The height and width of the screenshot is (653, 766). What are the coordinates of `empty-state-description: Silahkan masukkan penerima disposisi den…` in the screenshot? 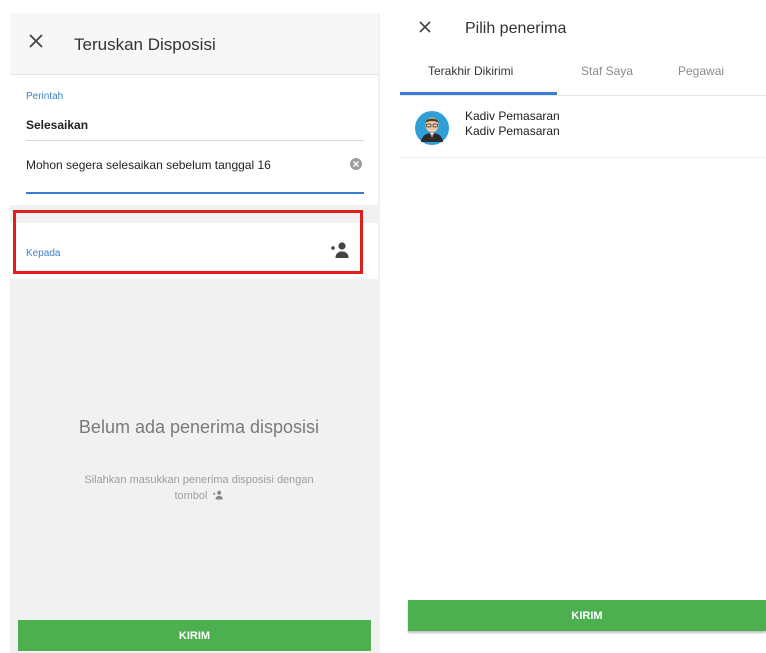 It's located at (199, 488).